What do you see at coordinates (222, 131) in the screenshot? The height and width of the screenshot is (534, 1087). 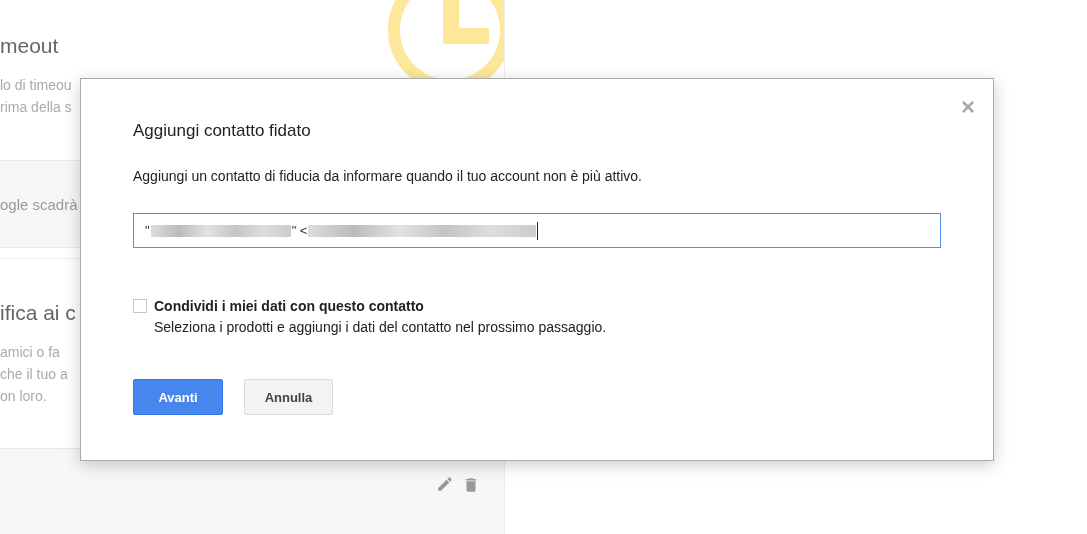 I see `dialog-title: Aggiungi contatto fidato` at bounding box center [222, 131].